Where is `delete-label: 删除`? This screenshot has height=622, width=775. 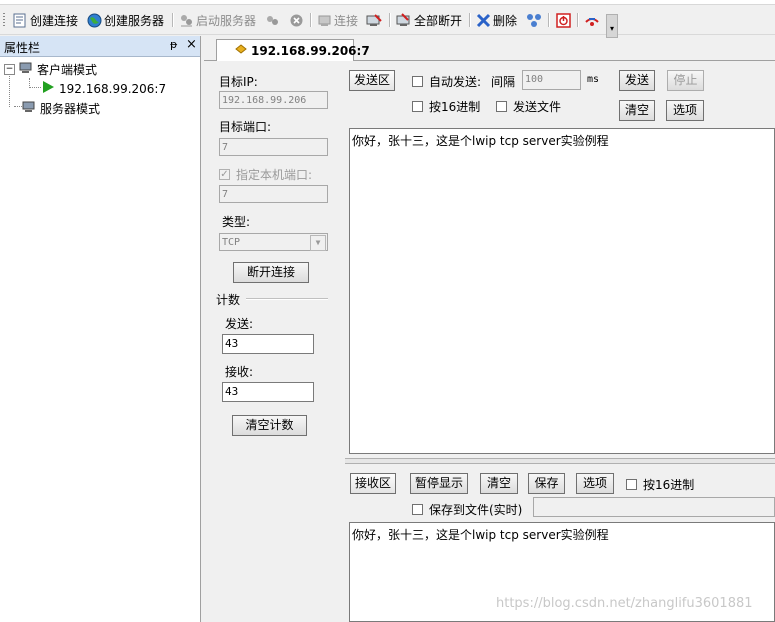
delete-label: 删除 is located at coordinates (505, 20).